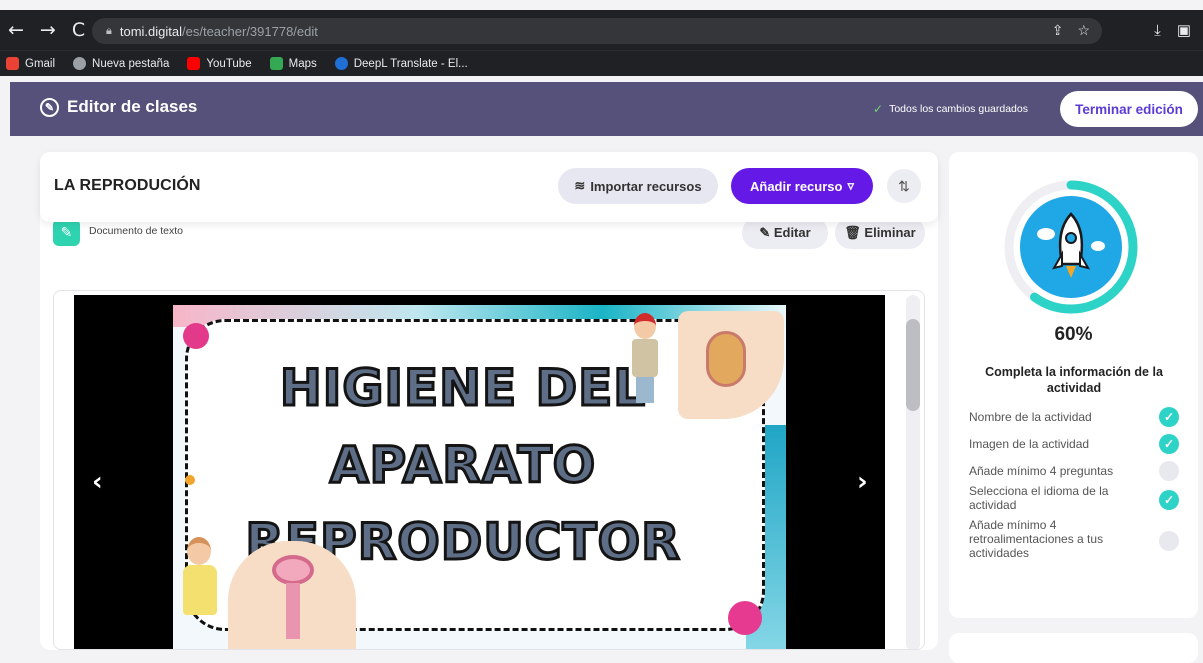 The width and height of the screenshot is (1203, 663). I want to click on app-title: ✎ Editor de clases, so click(118, 107).